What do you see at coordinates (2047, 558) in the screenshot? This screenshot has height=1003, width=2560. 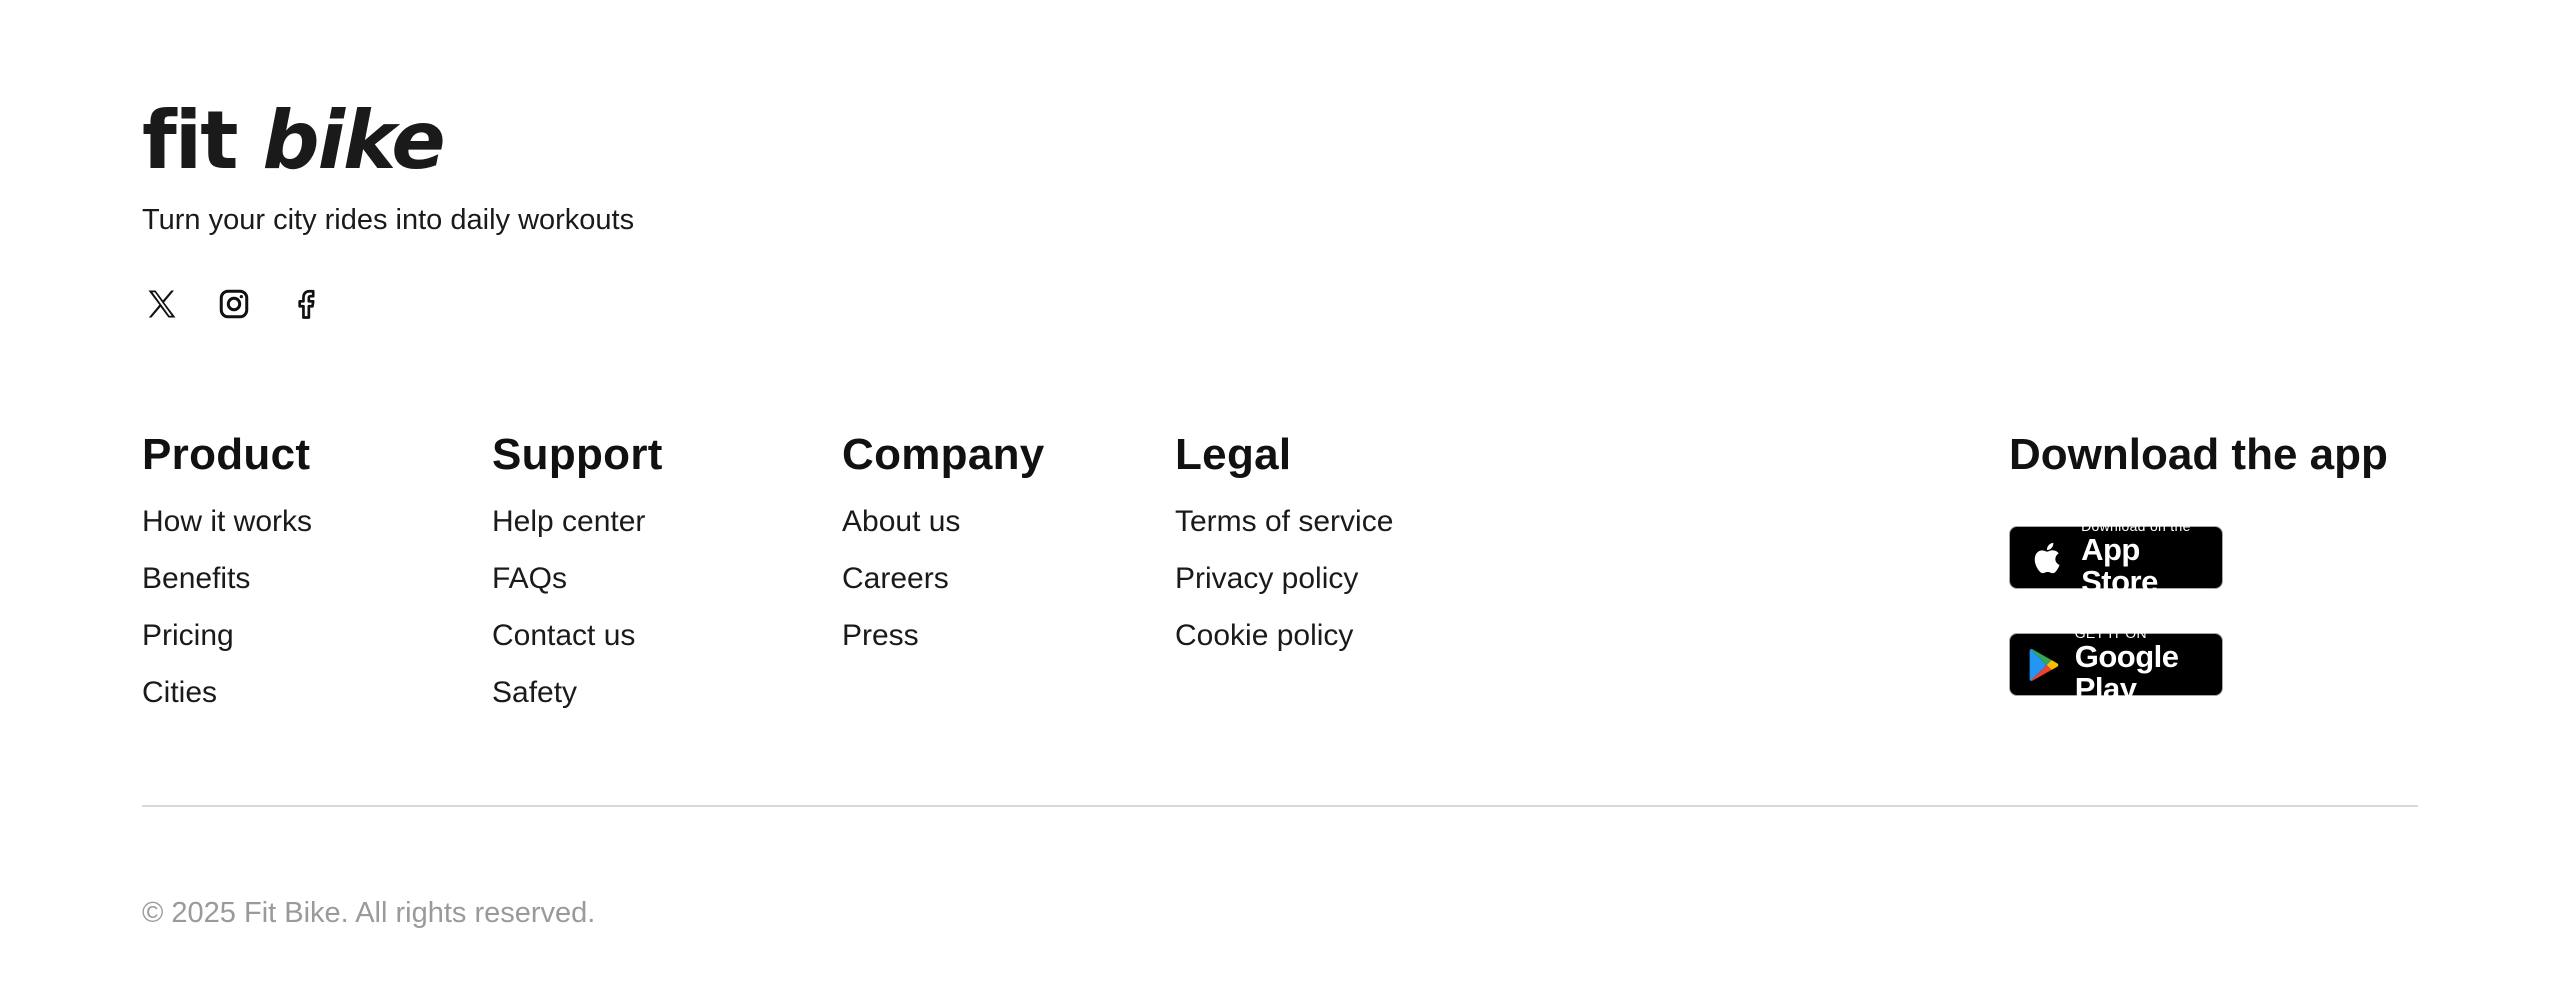 I see `apple-icon` at bounding box center [2047, 558].